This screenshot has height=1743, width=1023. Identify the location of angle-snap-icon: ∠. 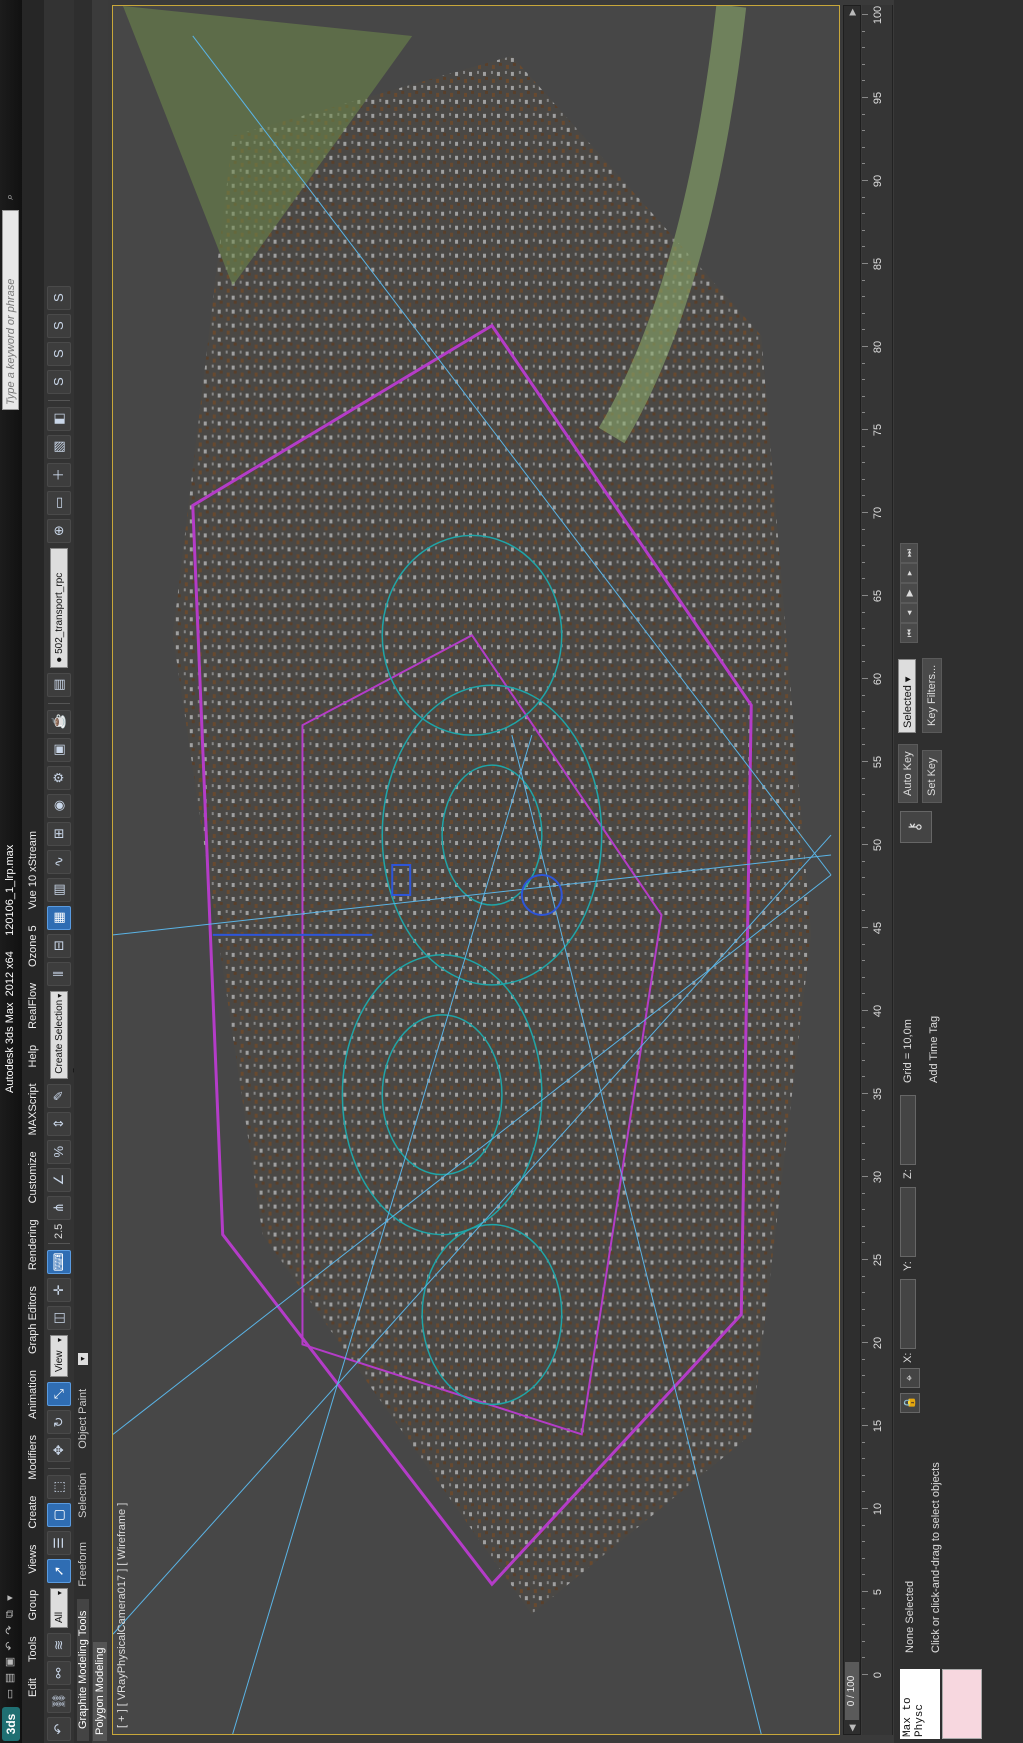
(59, 1179).